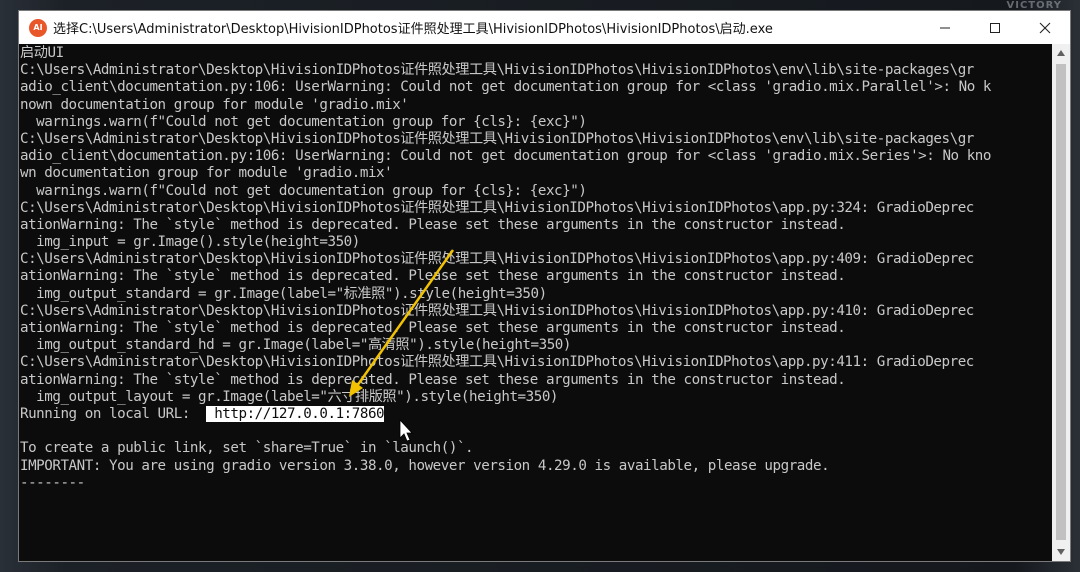 The image size is (1080, 572). I want to click on maximize-button, so click(995, 27).